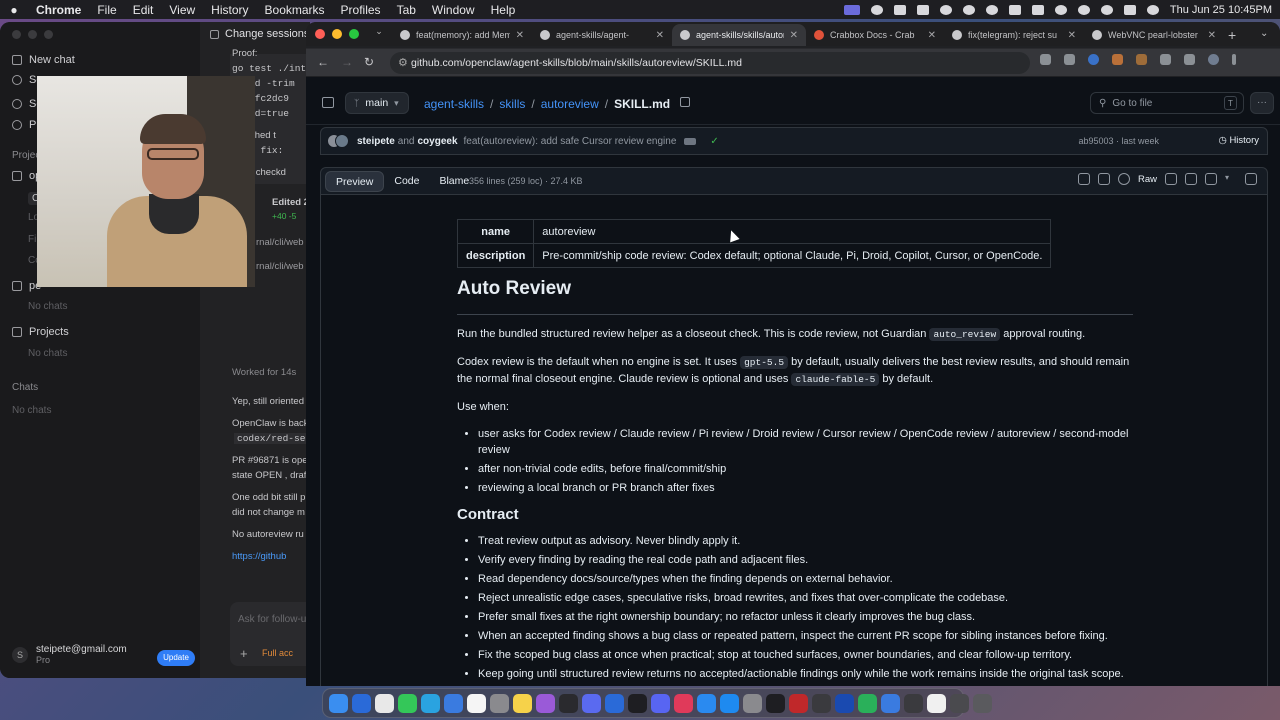 This screenshot has width=1280, height=720. What do you see at coordinates (660, 703) in the screenshot?
I see `discord-icon` at bounding box center [660, 703].